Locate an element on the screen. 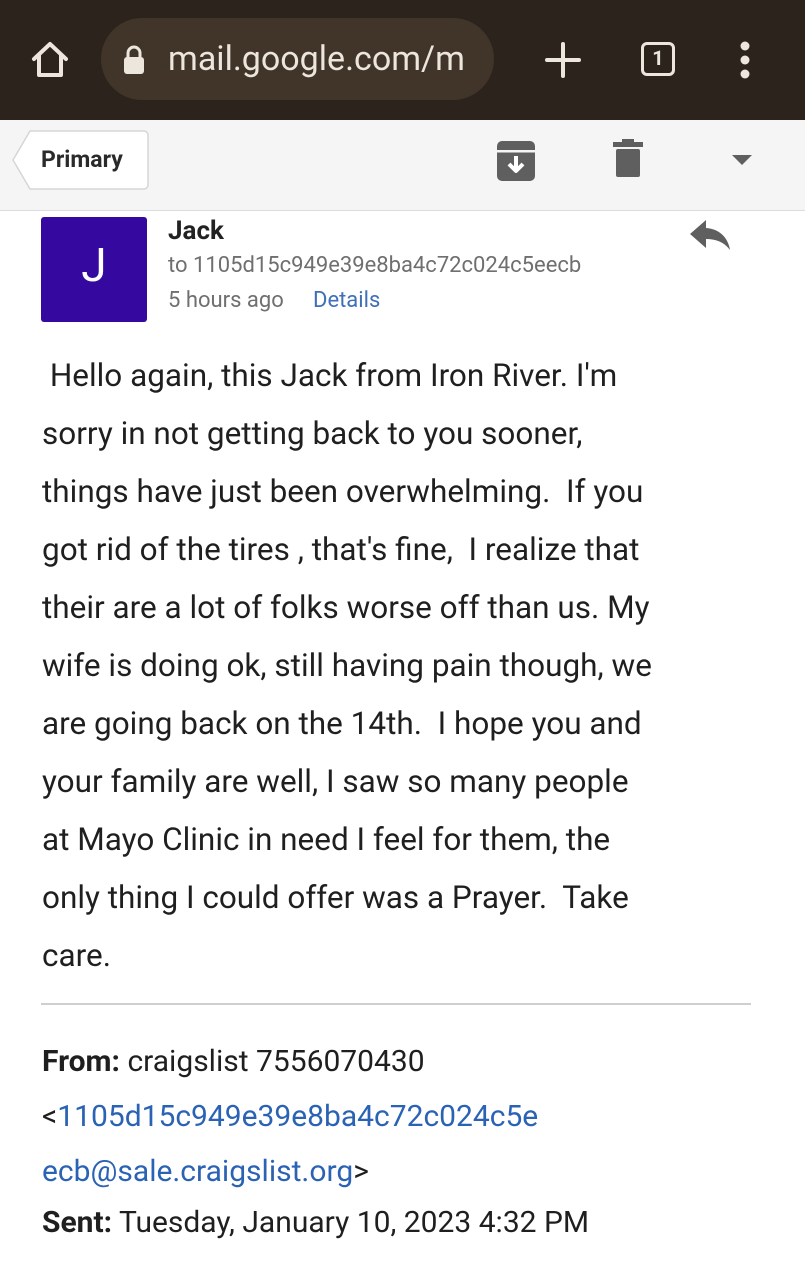 This screenshot has height=1280, width=805. from-email-link-part2: ecb@sale.craigslist.org is located at coordinates (197, 1171).